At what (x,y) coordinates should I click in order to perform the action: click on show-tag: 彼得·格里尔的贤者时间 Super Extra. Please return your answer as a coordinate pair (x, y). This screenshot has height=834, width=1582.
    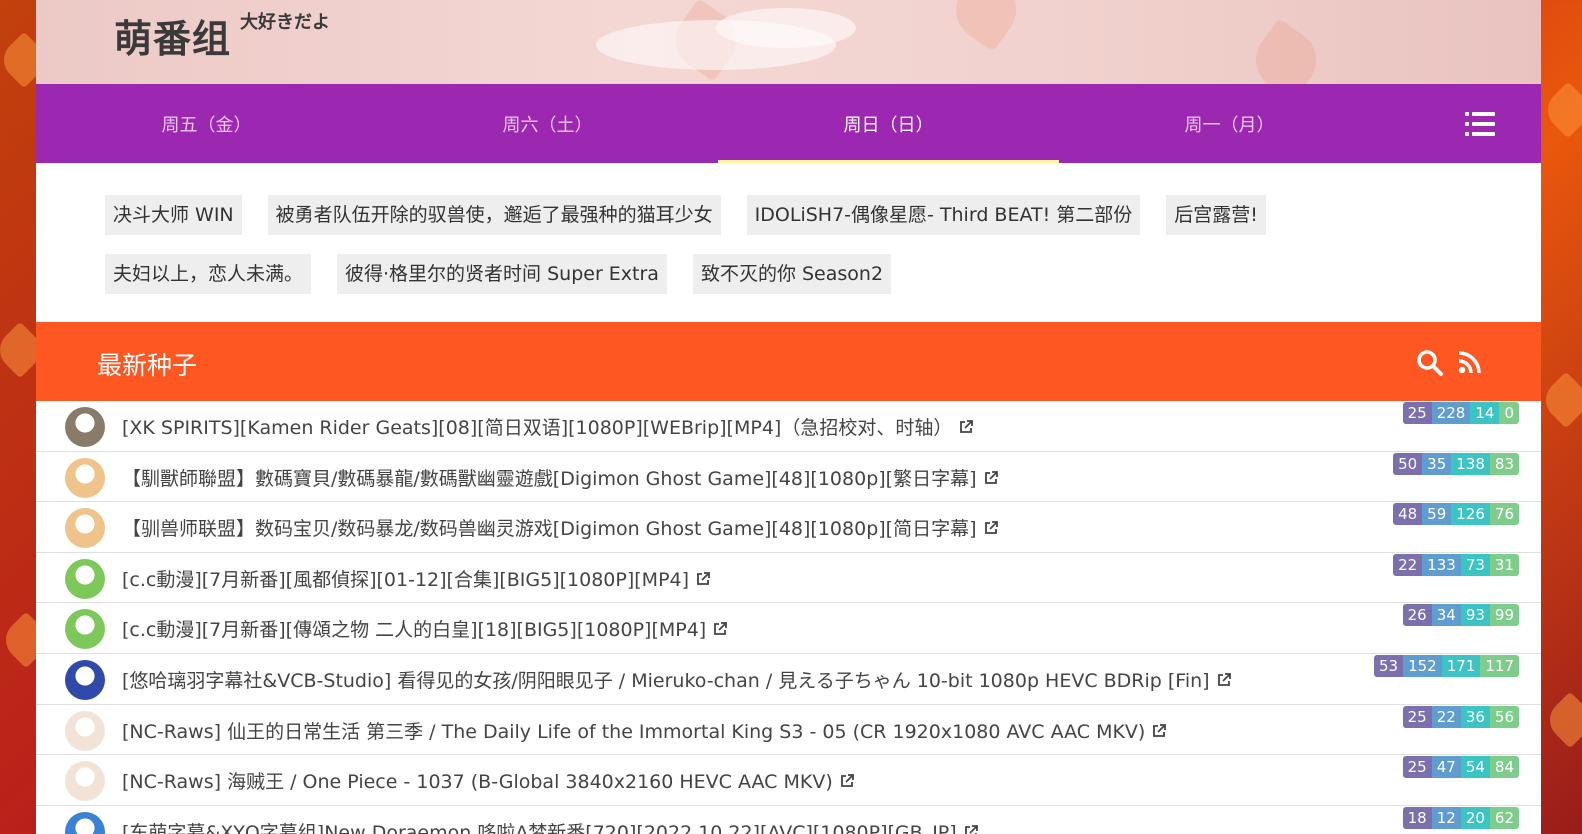
    Looking at the image, I should click on (502, 274).